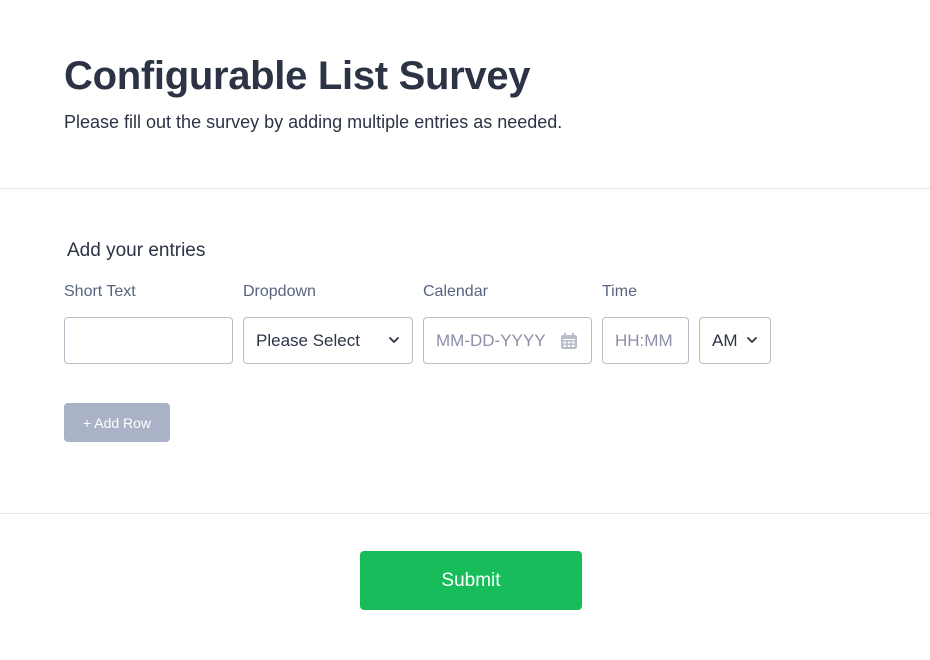 The height and width of the screenshot is (660, 930). Describe the element at coordinates (100, 291) in the screenshot. I see `short-text-column-label: Short Text` at that location.